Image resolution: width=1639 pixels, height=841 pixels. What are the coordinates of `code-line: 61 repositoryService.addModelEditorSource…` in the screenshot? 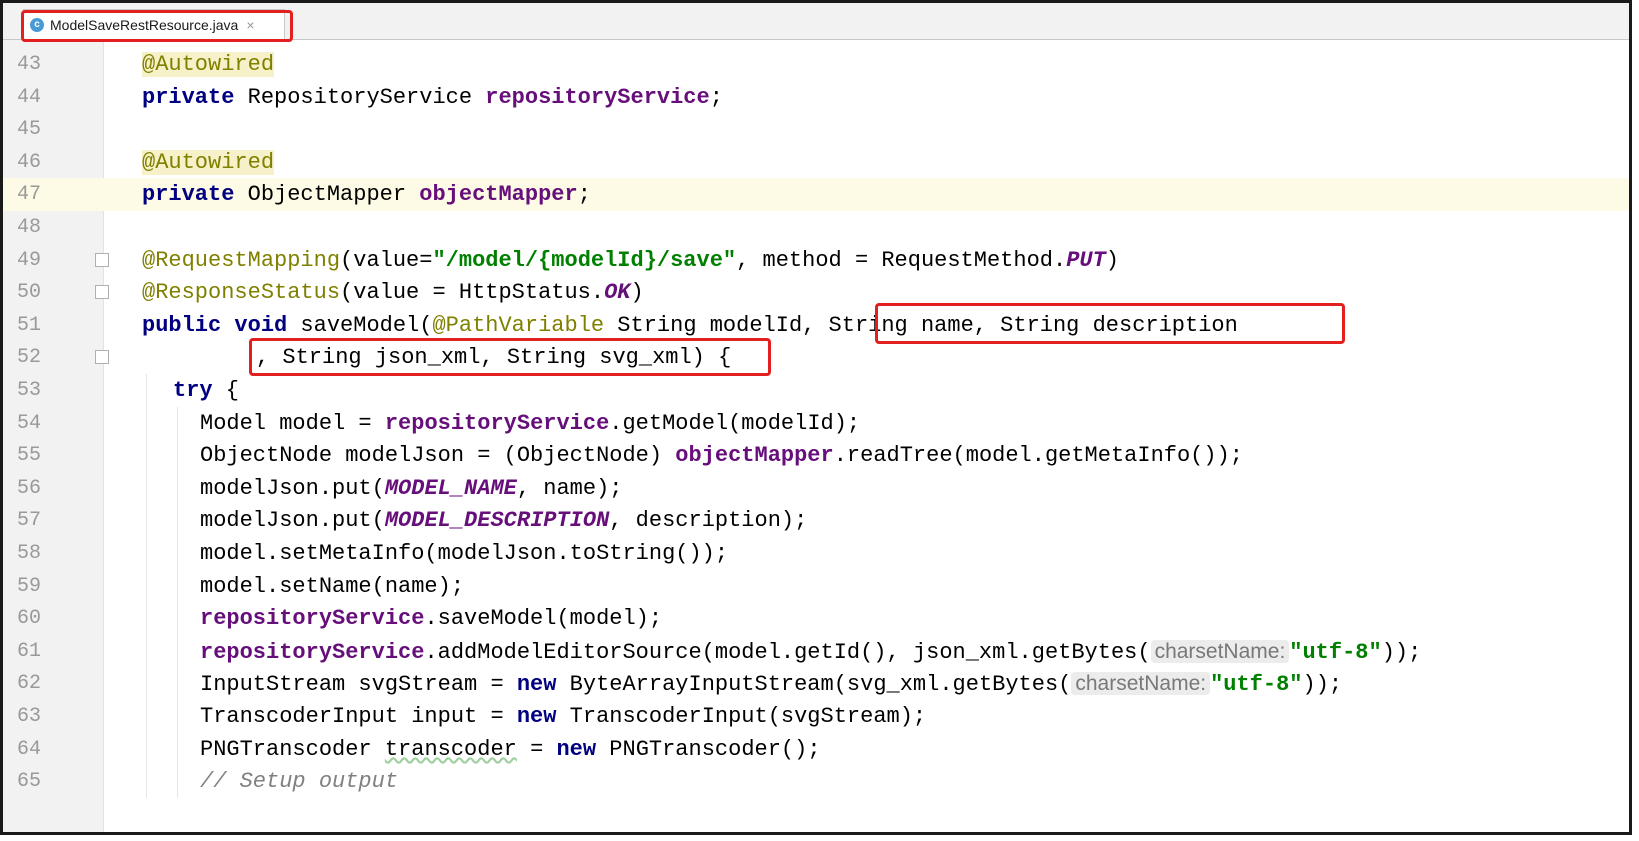 It's located at (816, 651).